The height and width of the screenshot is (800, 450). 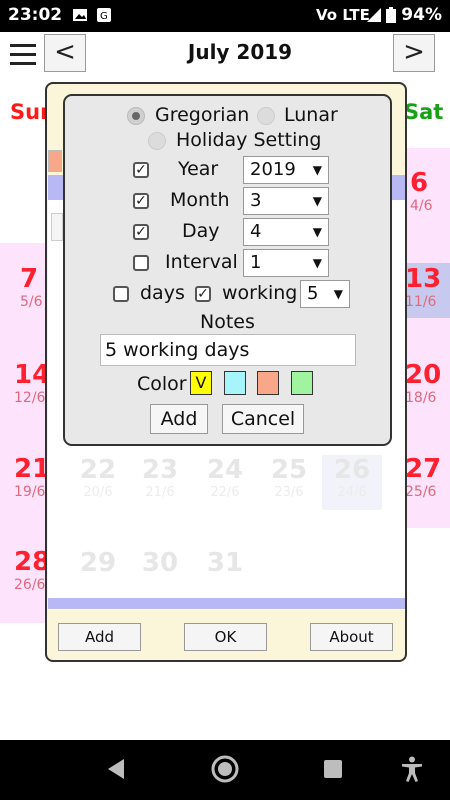 I want to click on dialog-footer-strip, so click(x=226, y=603).